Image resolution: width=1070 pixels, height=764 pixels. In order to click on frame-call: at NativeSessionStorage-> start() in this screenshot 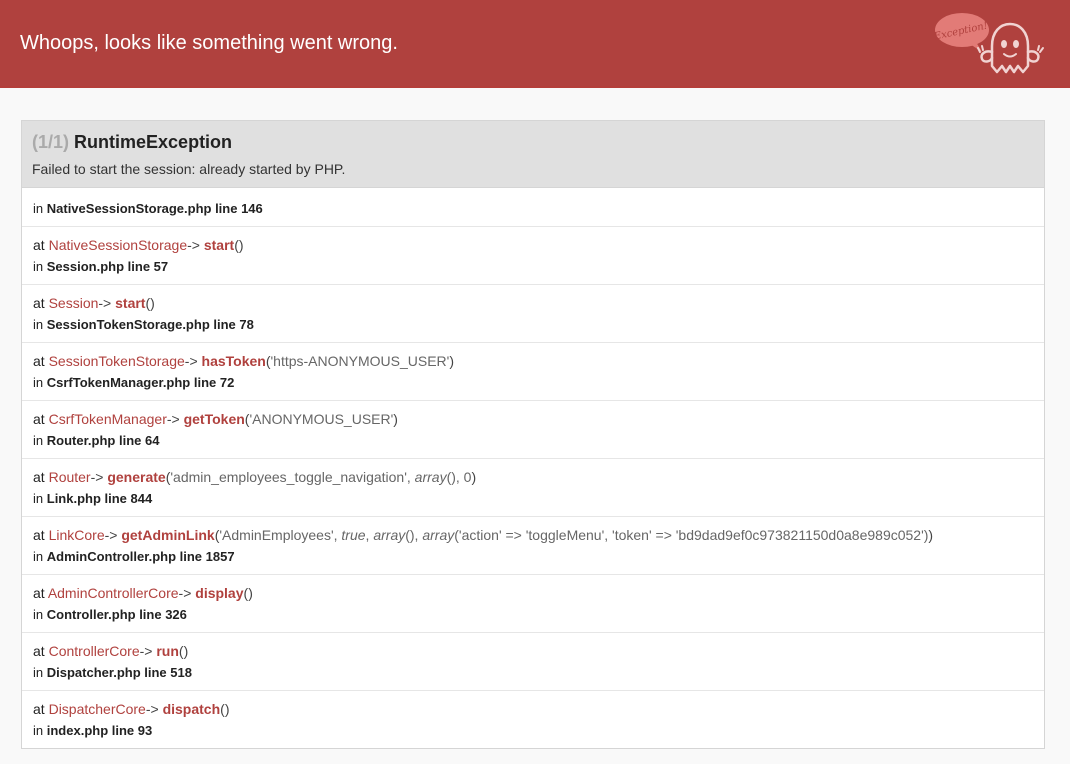, I will do `click(533, 245)`.